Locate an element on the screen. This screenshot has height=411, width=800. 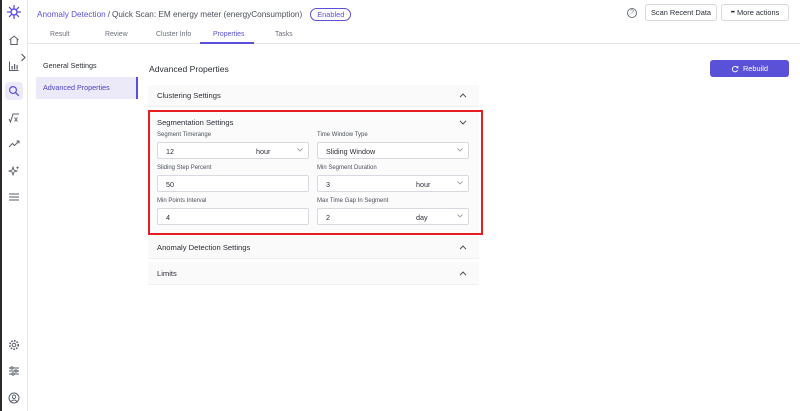
tab-tasks: Tasks is located at coordinates (284, 34).